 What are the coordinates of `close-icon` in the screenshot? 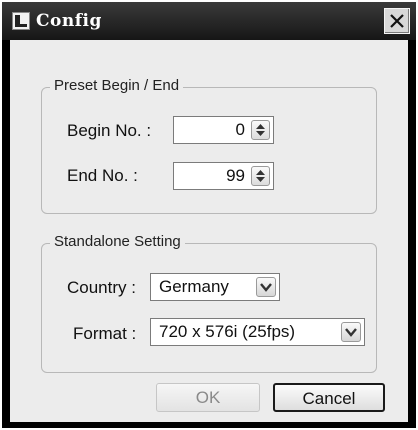 It's located at (397, 21).